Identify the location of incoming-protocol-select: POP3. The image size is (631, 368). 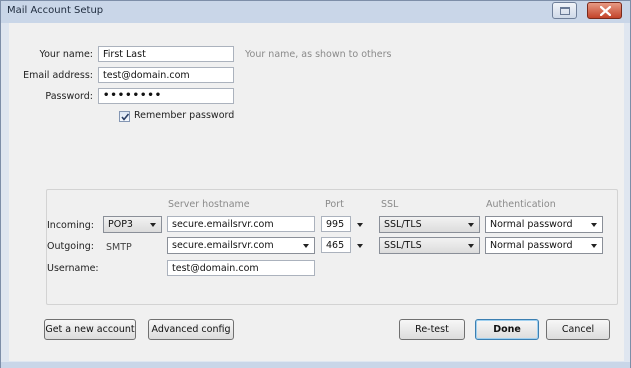
(132, 224).